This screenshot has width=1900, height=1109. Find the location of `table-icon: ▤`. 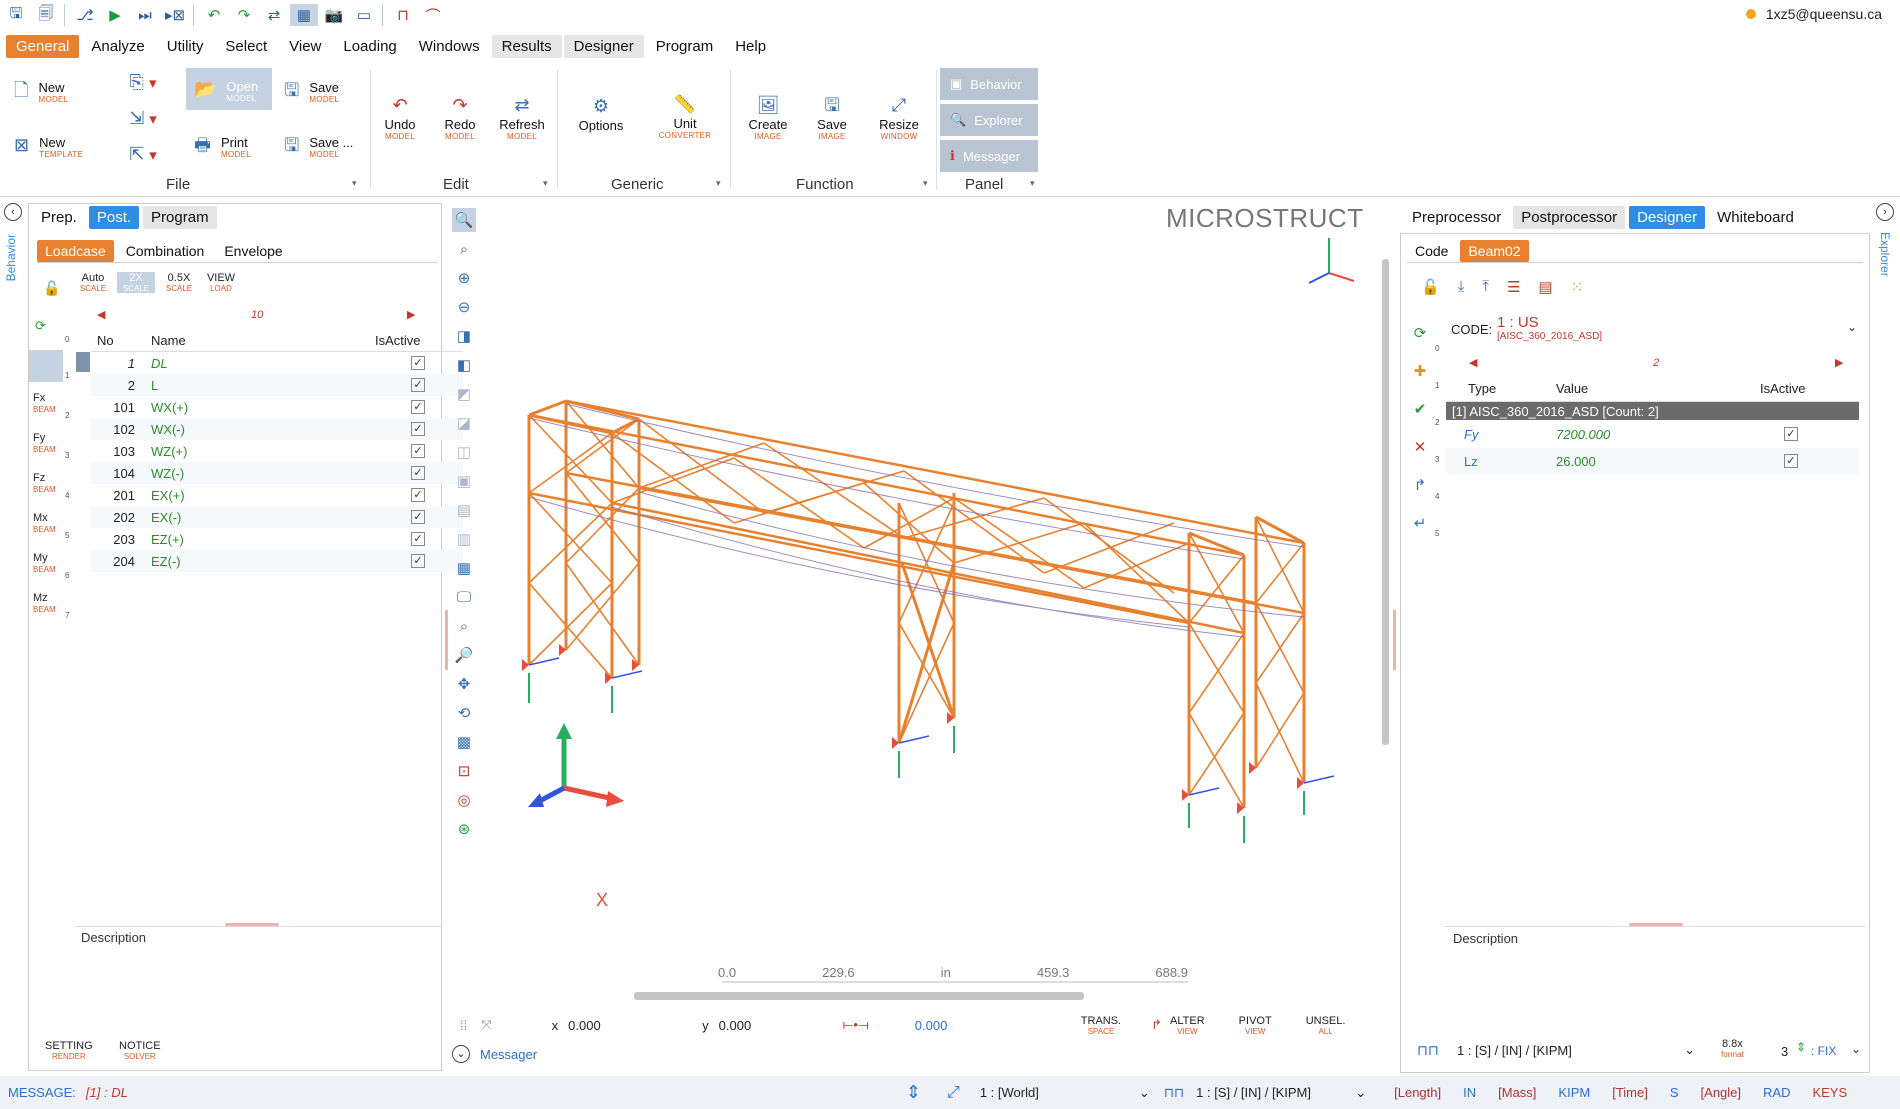

table-icon: ▤ is located at coordinates (1545, 287).